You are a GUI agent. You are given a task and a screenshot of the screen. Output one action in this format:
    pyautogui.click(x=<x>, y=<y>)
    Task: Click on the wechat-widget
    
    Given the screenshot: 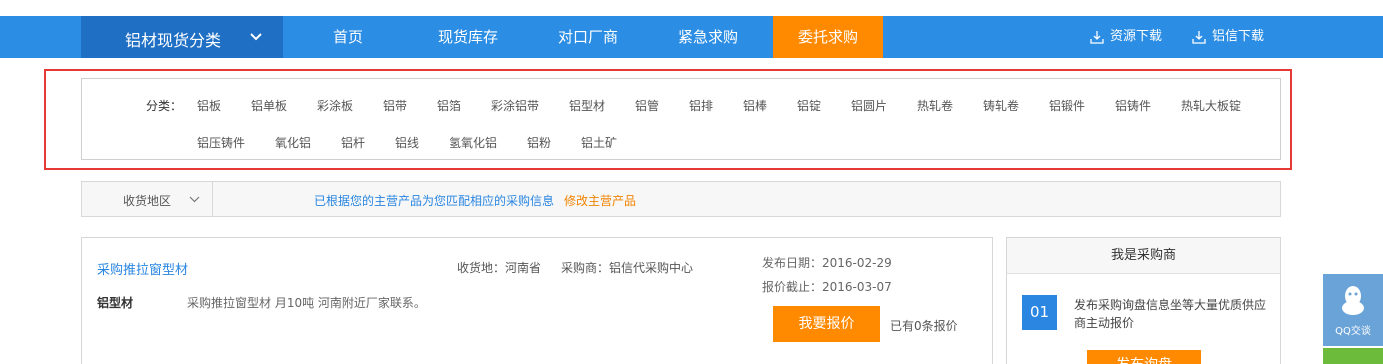 What is the action you would take?
    pyautogui.click(x=1353, y=356)
    